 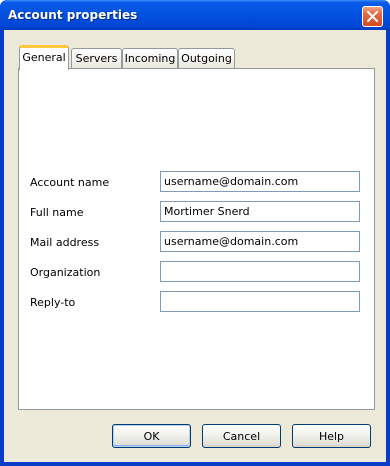 I want to click on tab-incoming: Incoming, so click(x=150, y=59).